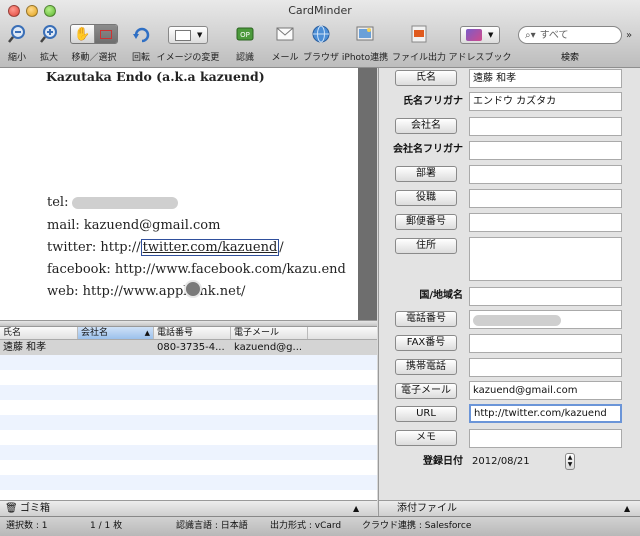 This screenshot has width=640, height=536. What do you see at coordinates (426, 367) in the screenshot?
I see `mobile-field-button: 携帯電話` at bounding box center [426, 367].